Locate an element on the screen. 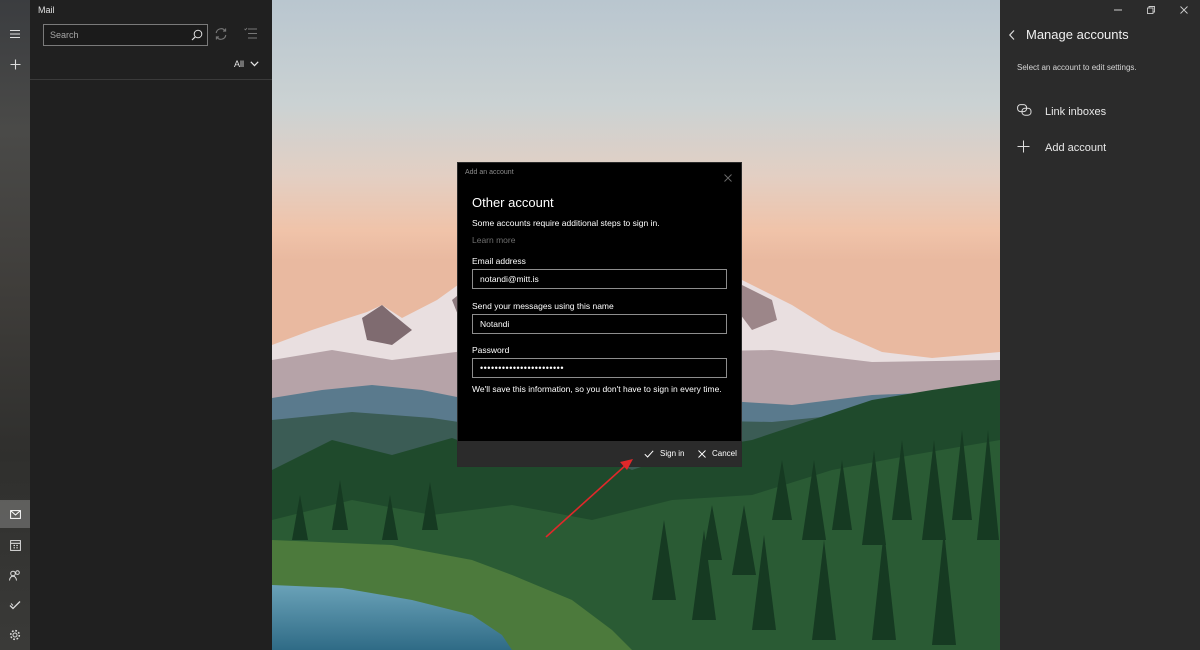 The width and height of the screenshot is (1200, 650). chevron-left-icon is located at coordinates (1011, 35).